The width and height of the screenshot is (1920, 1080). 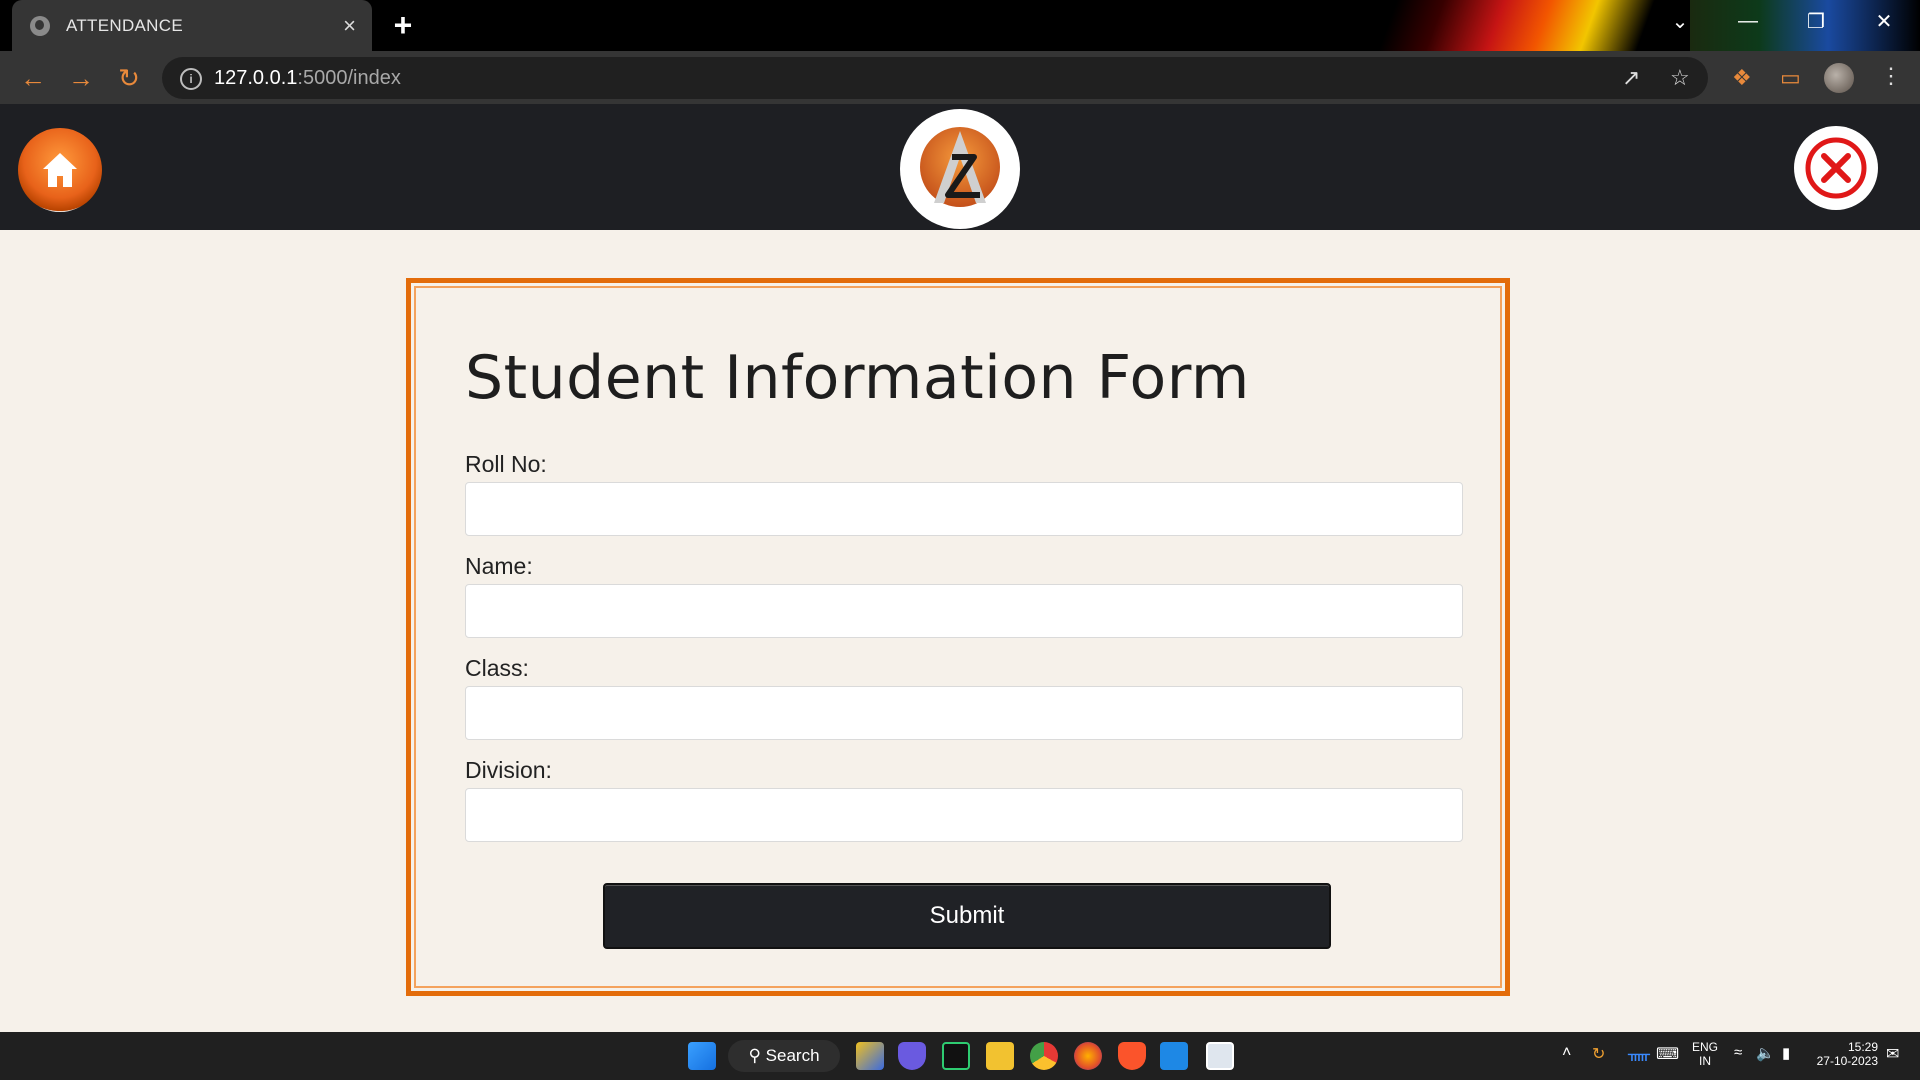 I want to click on url-text: 127.0.0.1:5000/index, so click(x=307, y=78).